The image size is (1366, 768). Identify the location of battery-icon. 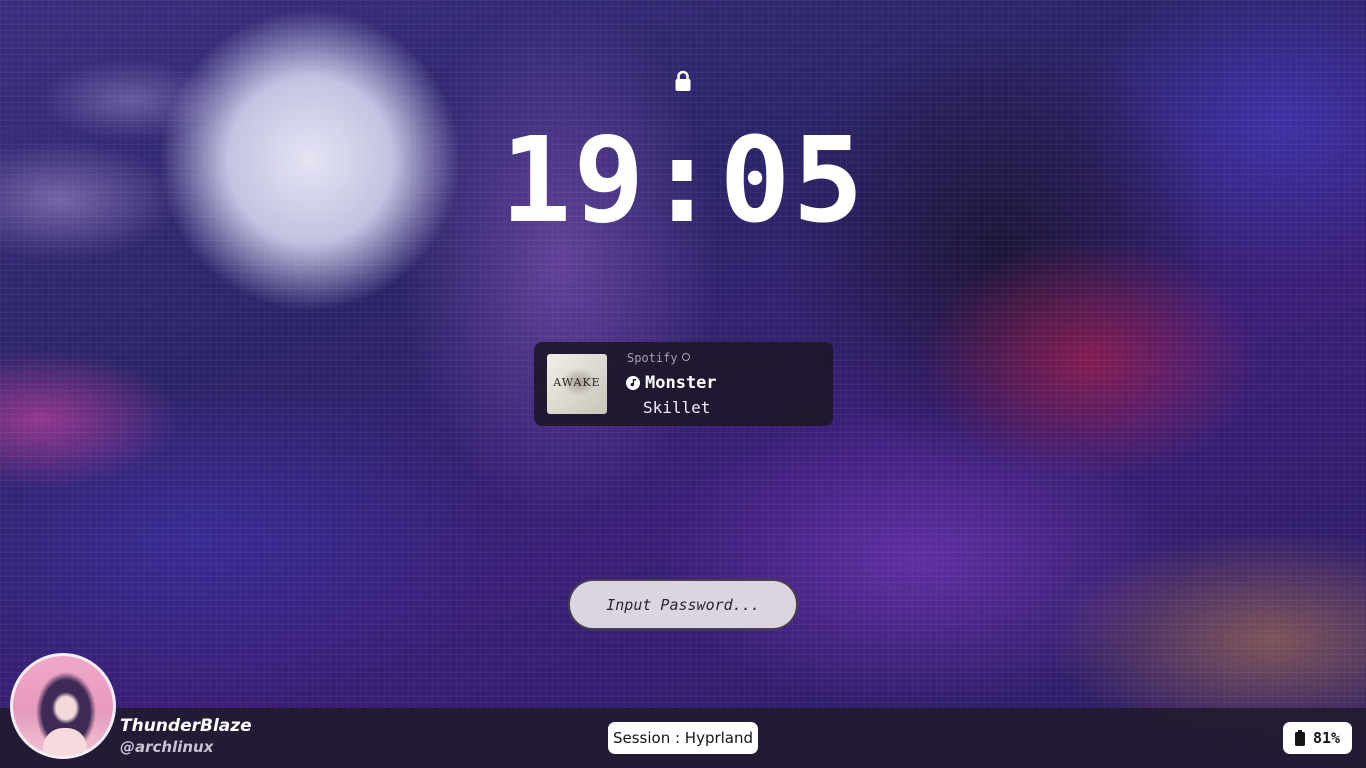
(1299, 738).